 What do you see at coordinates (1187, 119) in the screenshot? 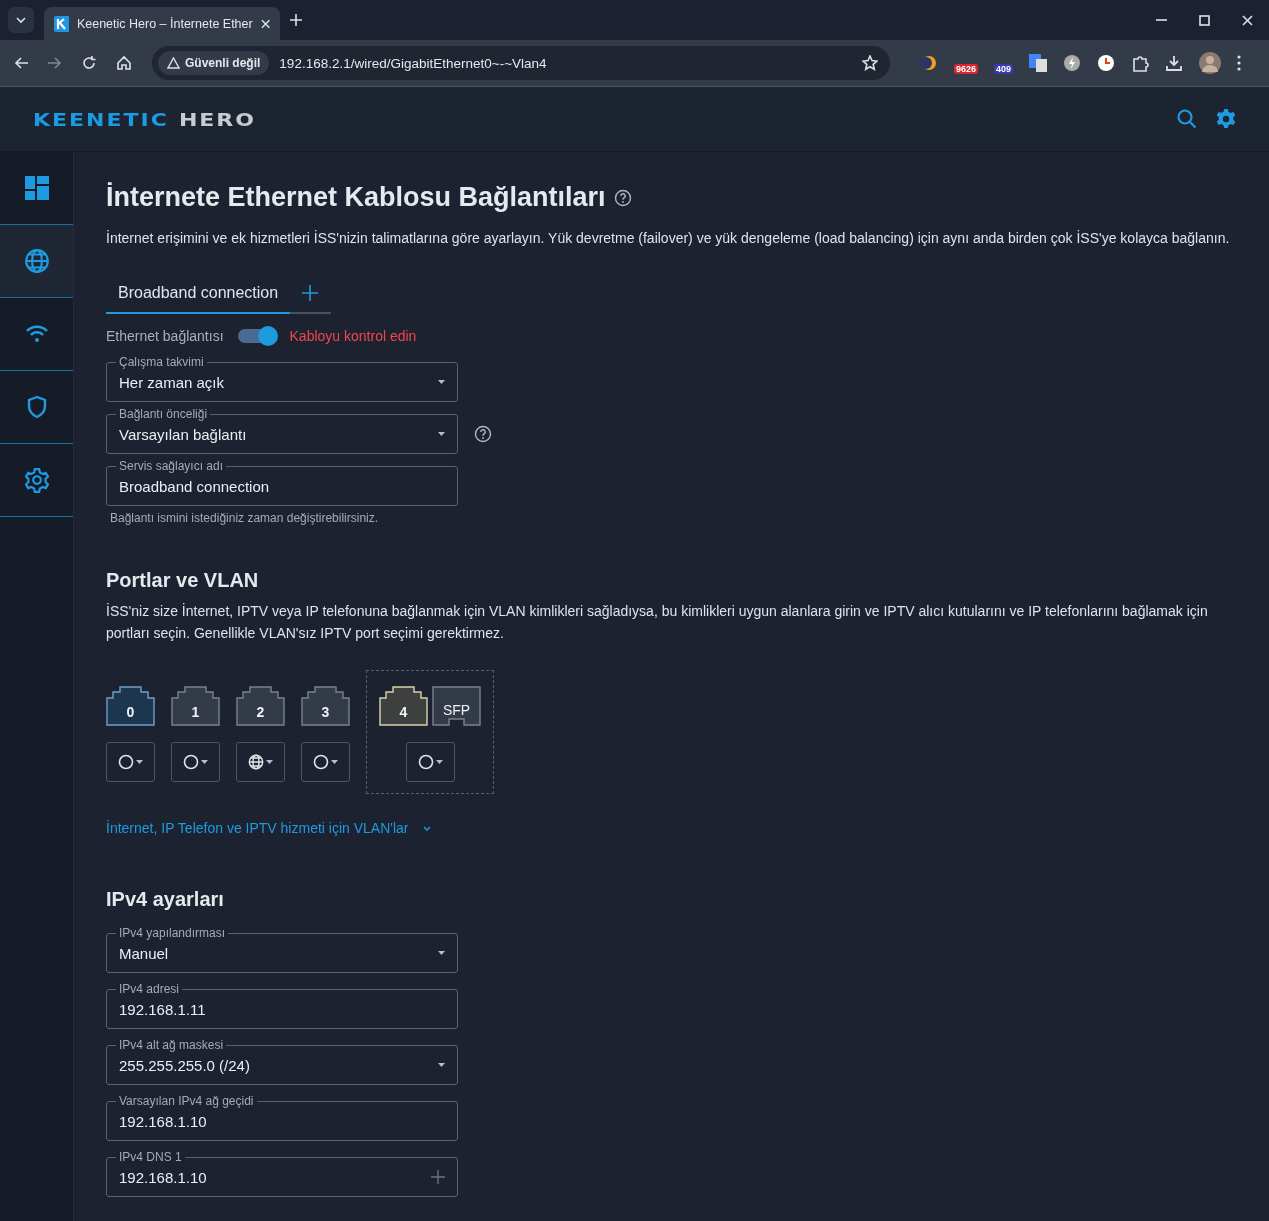
I see `search-icon` at bounding box center [1187, 119].